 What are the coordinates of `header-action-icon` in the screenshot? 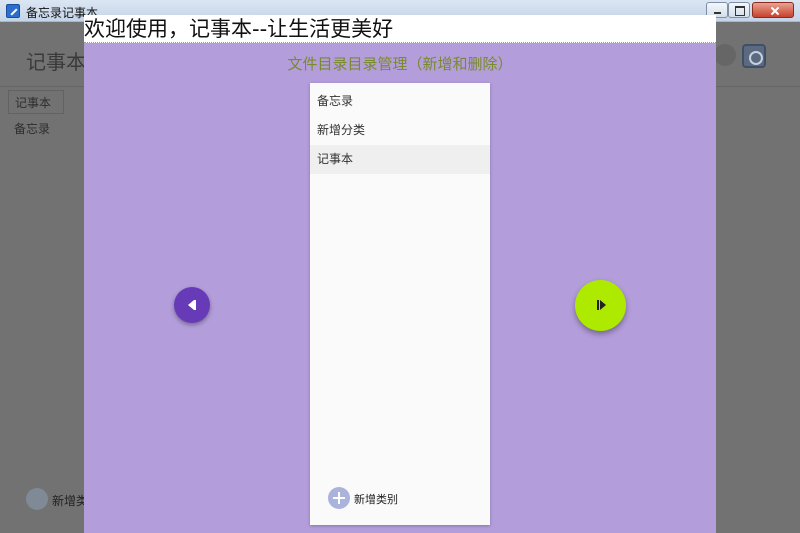 It's located at (725, 55).